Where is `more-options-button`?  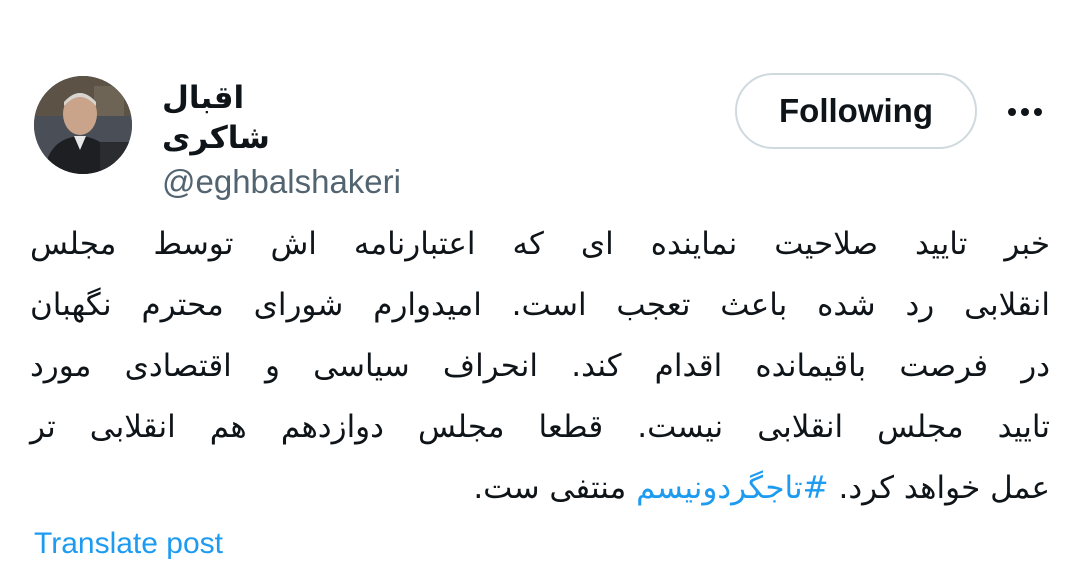
more-options-button is located at coordinates (1025, 112).